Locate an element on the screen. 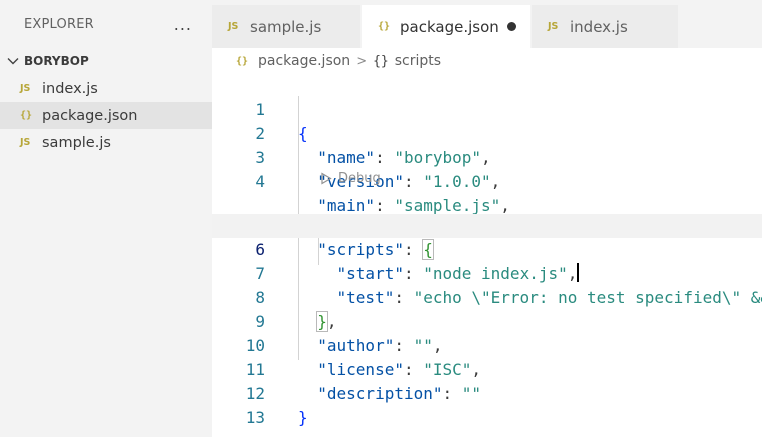  code-line: 12 } is located at coordinates (487, 392).